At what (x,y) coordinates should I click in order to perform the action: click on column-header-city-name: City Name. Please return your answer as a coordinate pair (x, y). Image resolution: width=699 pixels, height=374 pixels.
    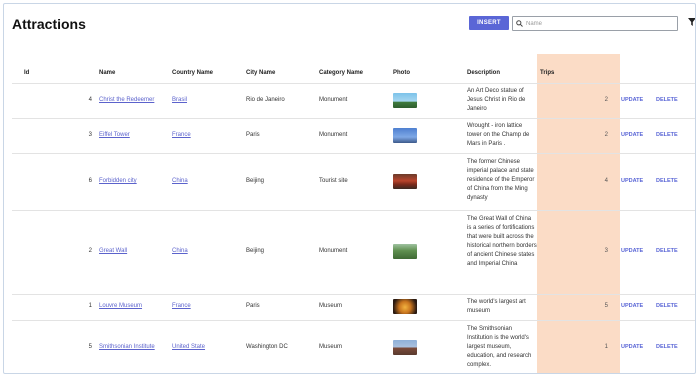
    Looking at the image, I should click on (261, 73).